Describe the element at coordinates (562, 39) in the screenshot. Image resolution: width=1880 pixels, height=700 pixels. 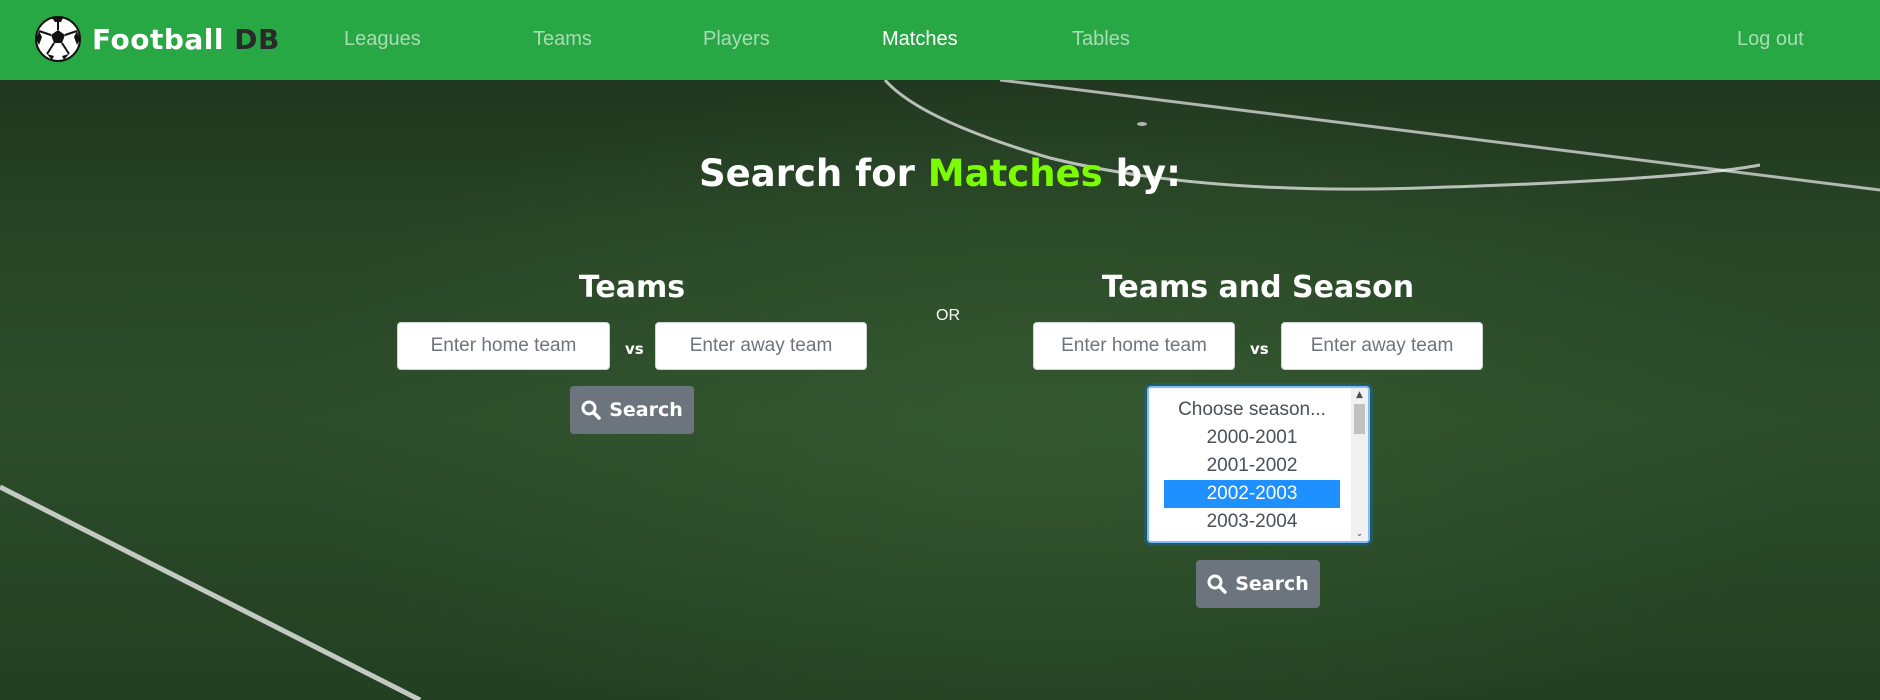
I see `nav-teams: Teams` at that location.